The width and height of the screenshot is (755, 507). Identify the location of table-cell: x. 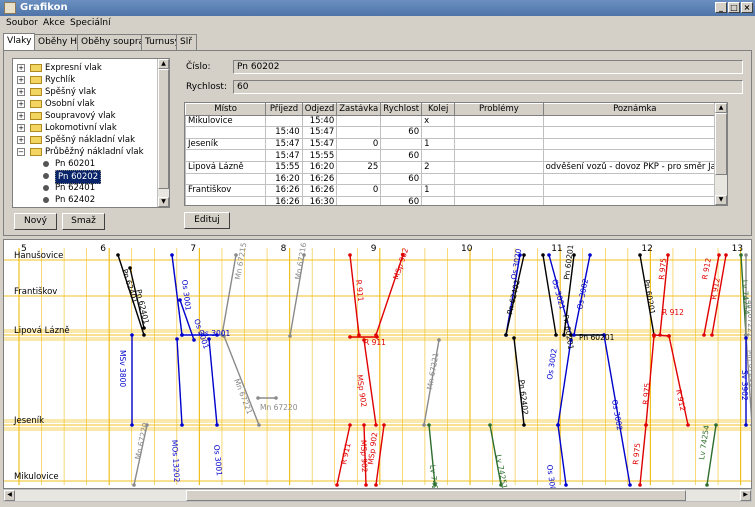
(438, 121).